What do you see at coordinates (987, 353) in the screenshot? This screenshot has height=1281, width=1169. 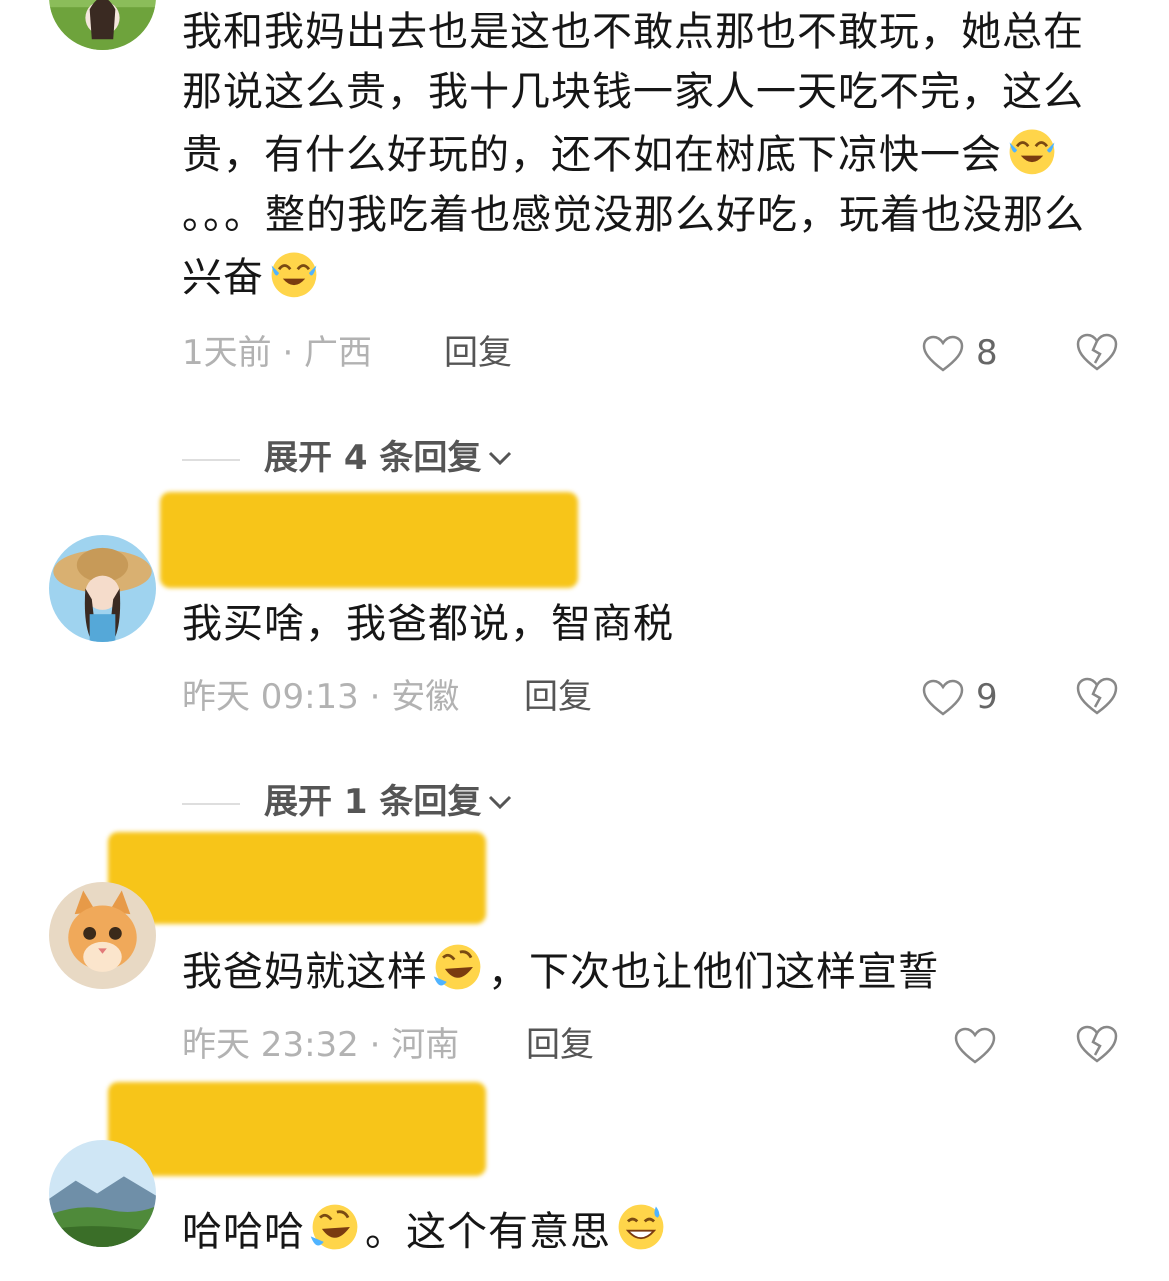 I see `like-count: 8` at bounding box center [987, 353].